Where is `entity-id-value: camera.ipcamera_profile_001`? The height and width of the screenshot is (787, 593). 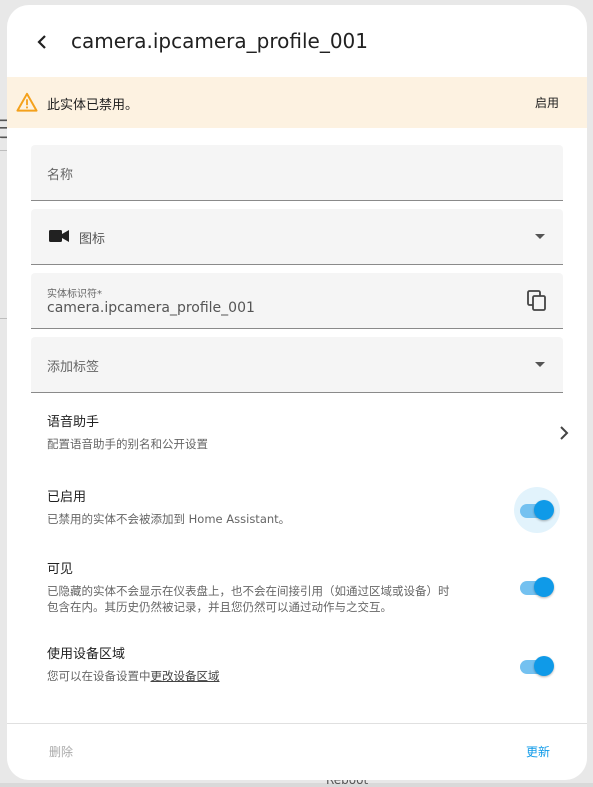 entity-id-value: camera.ipcamera_profile_001 is located at coordinates (151, 308).